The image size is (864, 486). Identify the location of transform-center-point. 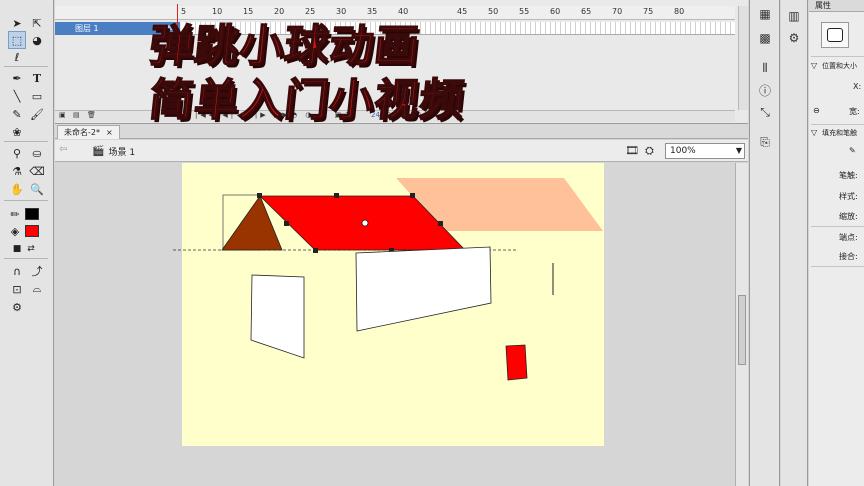
(365, 223).